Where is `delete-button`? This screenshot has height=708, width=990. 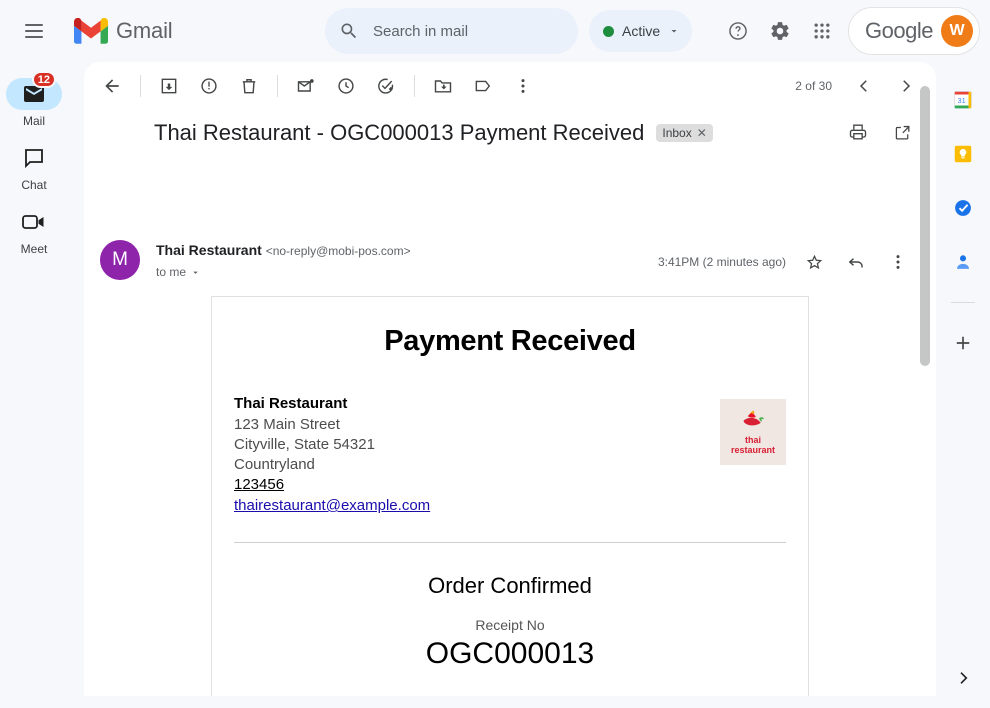
delete-button is located at coordinates (249, 86).